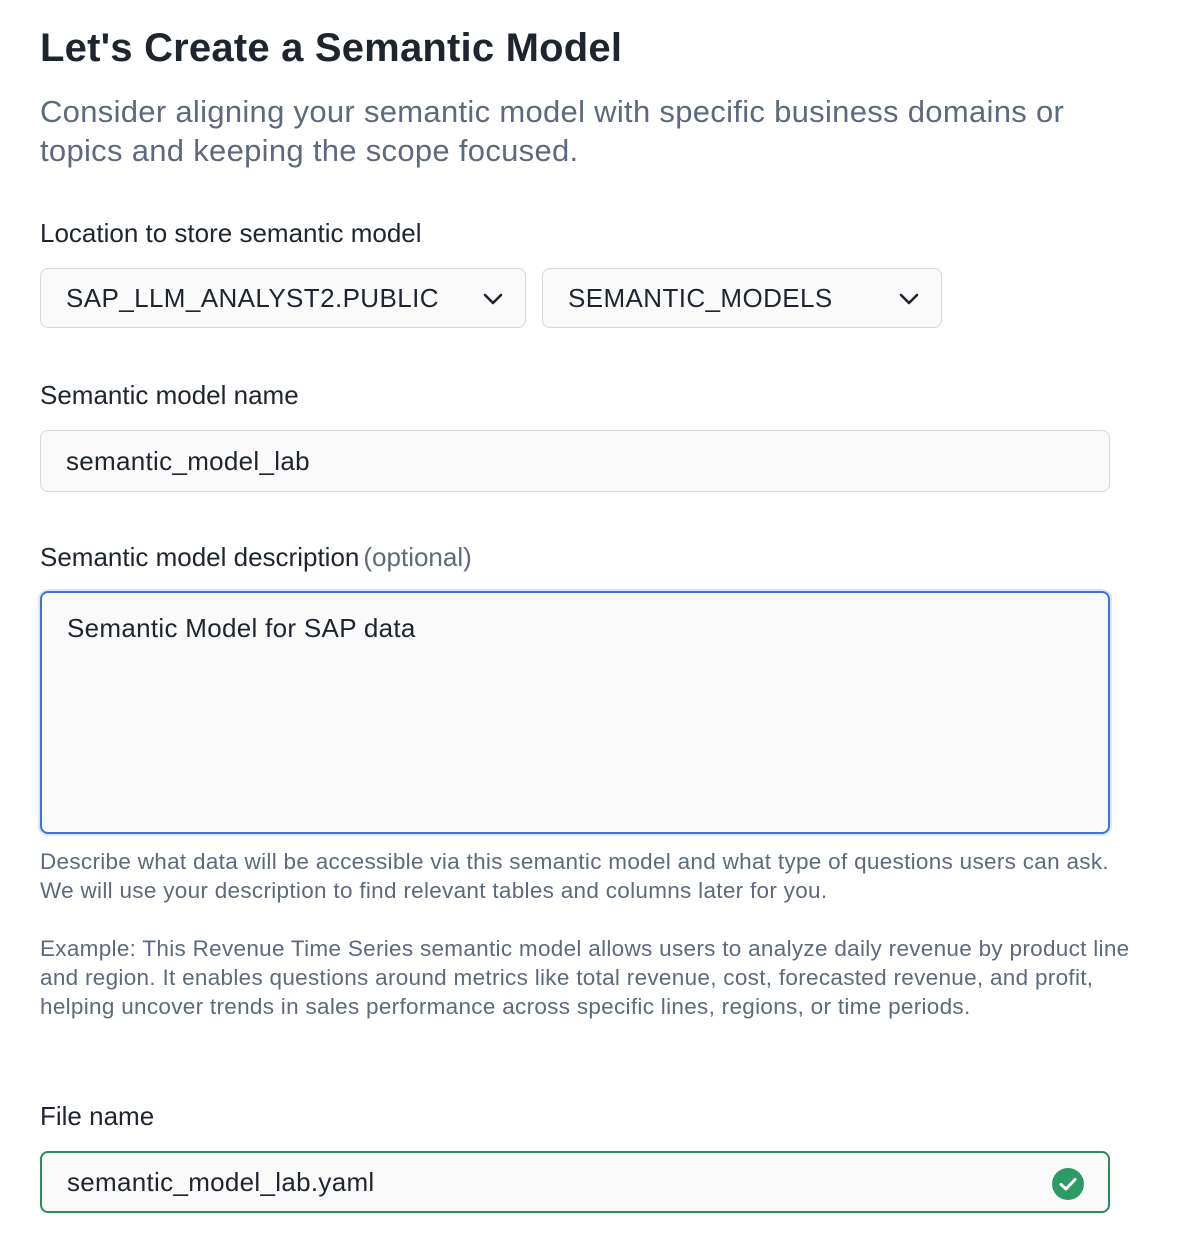  What do you see at coordinates (575, 1182) in the screenshot?
I see `file-name-input: semantic_model_lab.yaml` at bounding box center [575, 1182].